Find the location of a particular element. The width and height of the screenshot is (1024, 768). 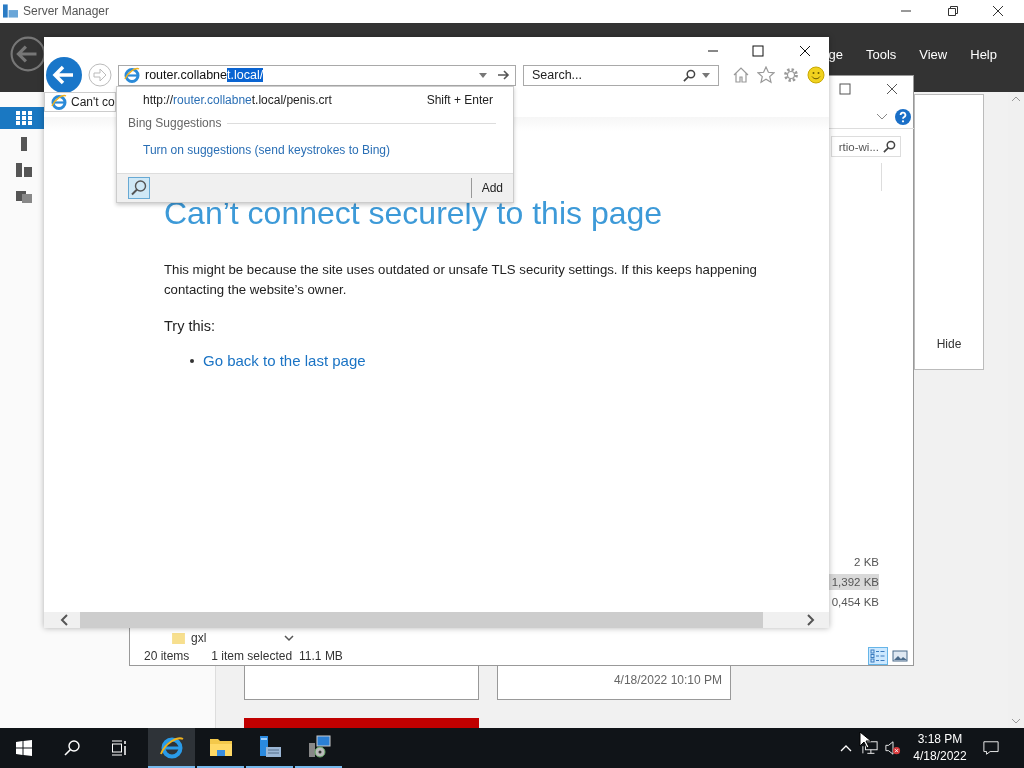

window-title: Server Manager is located at coordinates (66, 11).